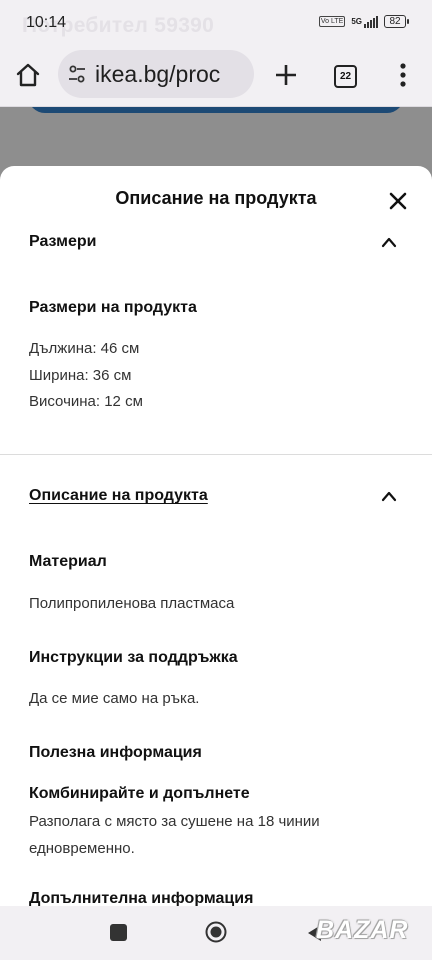 The width and height of the screenshot is (432, 960). Describe the element at coordinates (82, 848) in the screenshot. I see `combine-text-line2: едновременно.` at that location.